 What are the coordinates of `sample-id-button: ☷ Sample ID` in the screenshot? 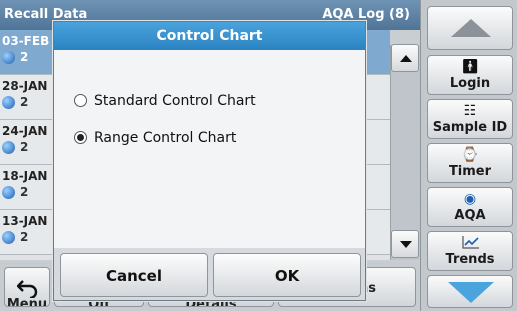 It's located at (470, 119).